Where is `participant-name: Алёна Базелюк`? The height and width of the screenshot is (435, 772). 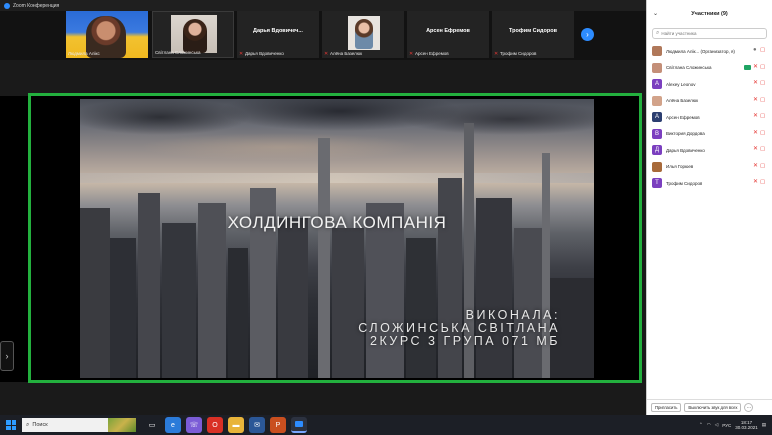
participant-name: Алёна Базелюк is located at coordinates (682, 101).